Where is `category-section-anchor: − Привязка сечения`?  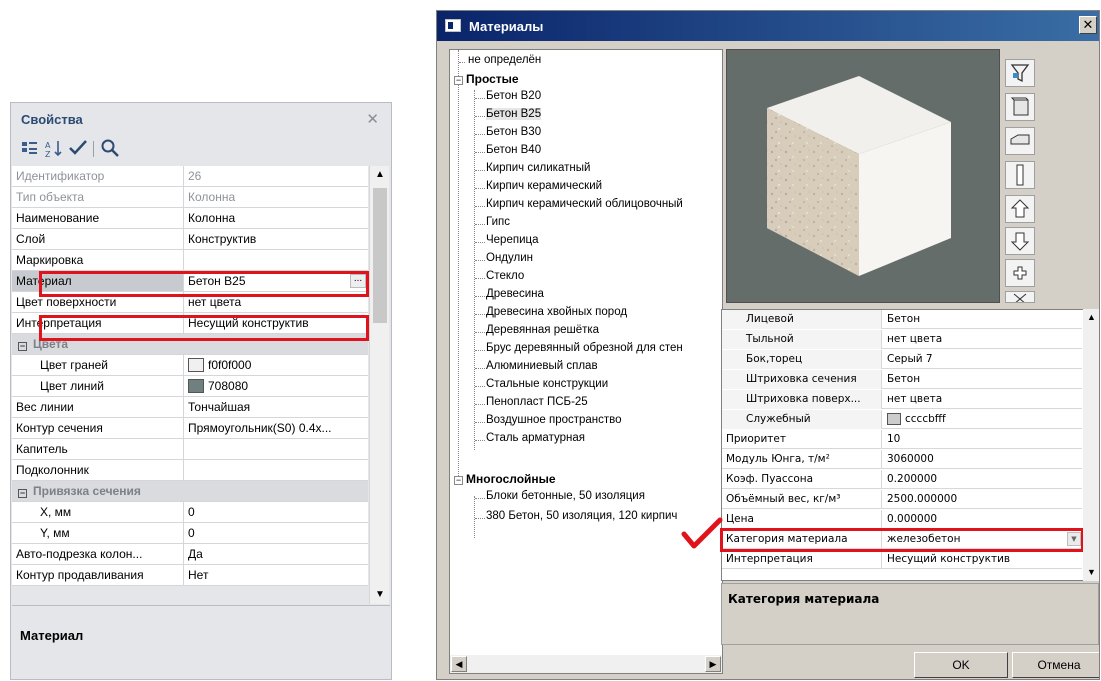 category-section-anchor: − Привязка сечения is located at coordinates (190, 491).